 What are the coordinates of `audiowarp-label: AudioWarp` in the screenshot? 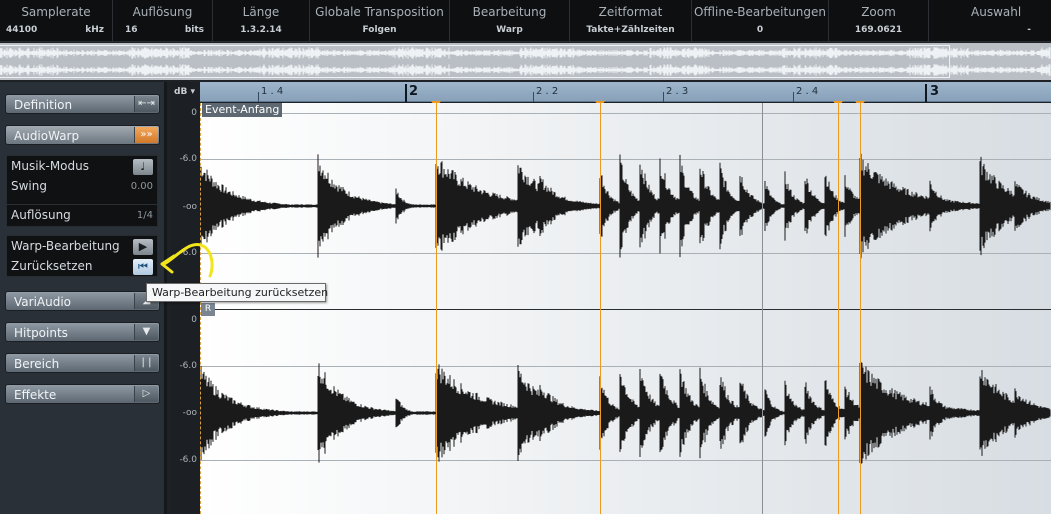 It's located at (47, 136).